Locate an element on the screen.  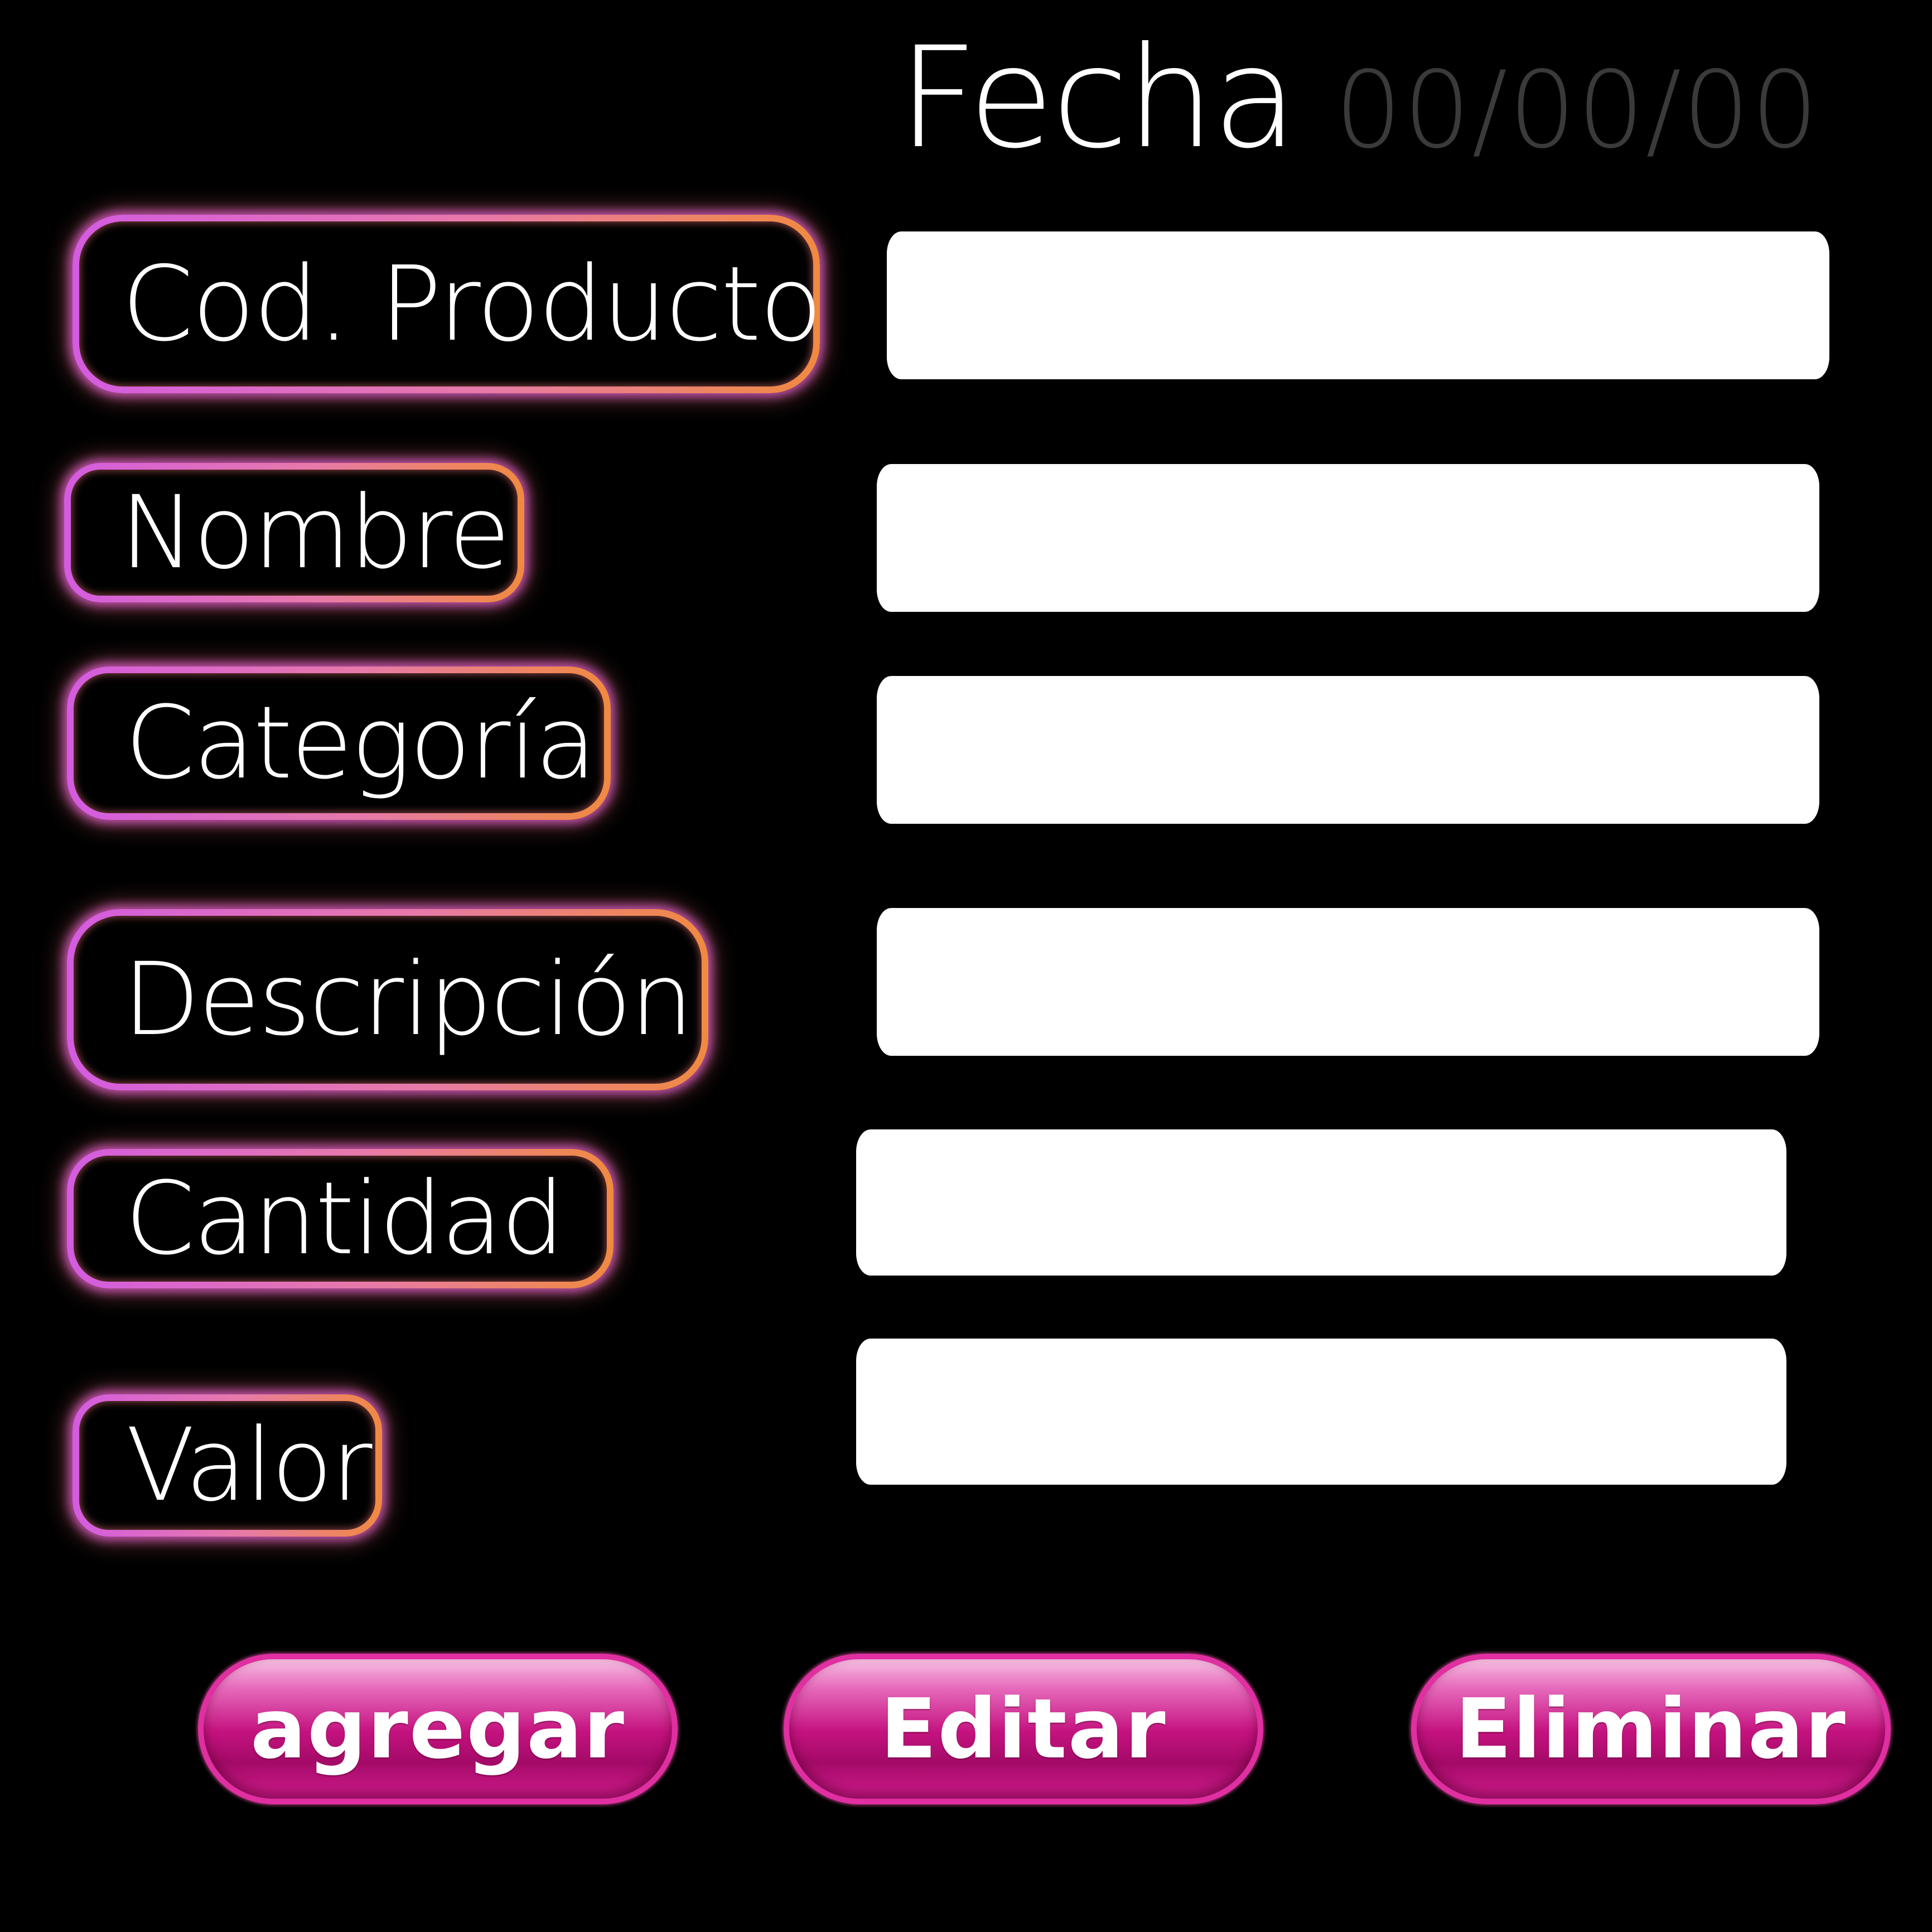
descripcion-input is located at coordinates (1348, 982).